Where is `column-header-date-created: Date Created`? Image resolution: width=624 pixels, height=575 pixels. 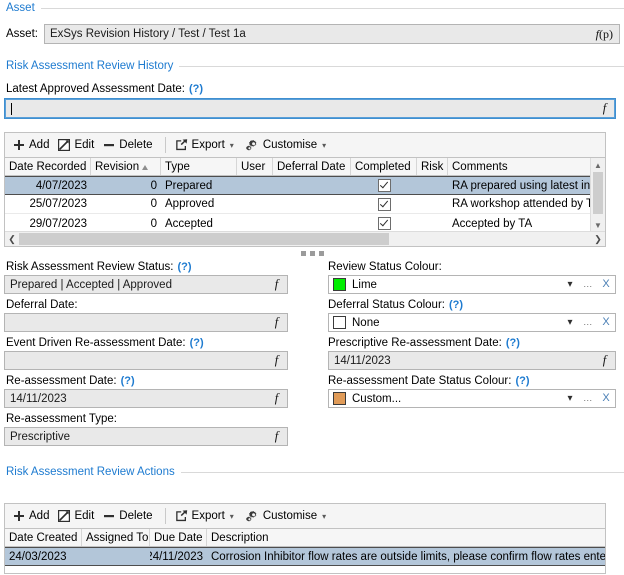 column-header-date-created: Date Created is located at coordinates (43, 537).